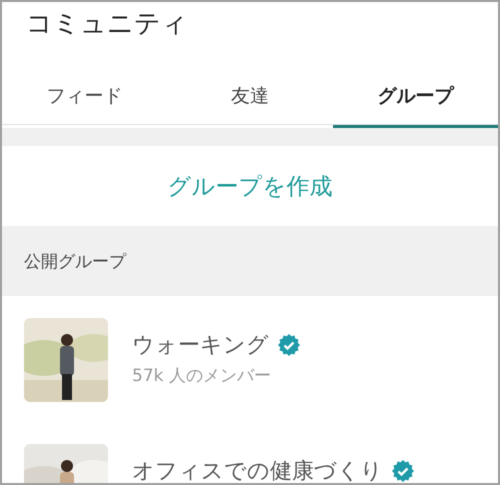 The image size is (500, 485). What do you see at coordinates (202, 376) in the screenshot?
I see `member-count: 57k 人のメンバー` at bounding box center [202, 376].